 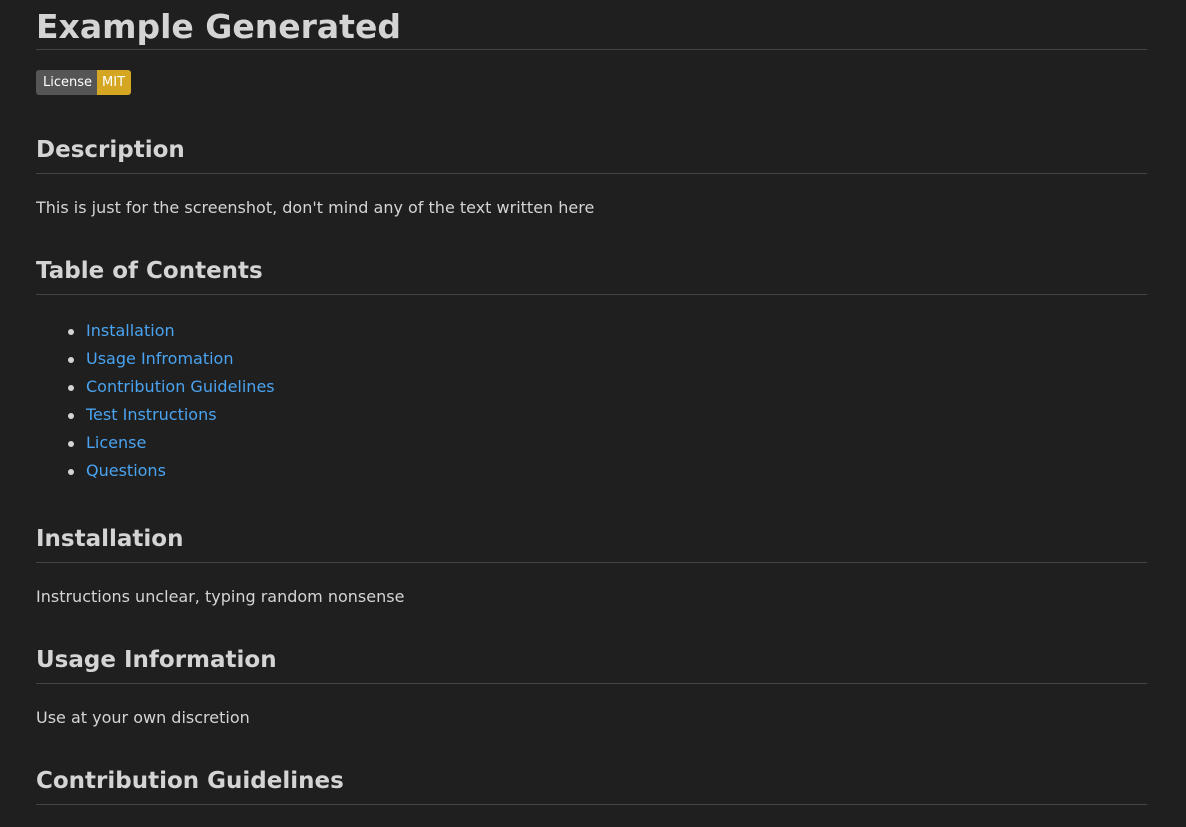 What do you see at coordinates (591, 543) in the screenshot?
I see `installation-heading: Installation` at bounding box center [591, 543].